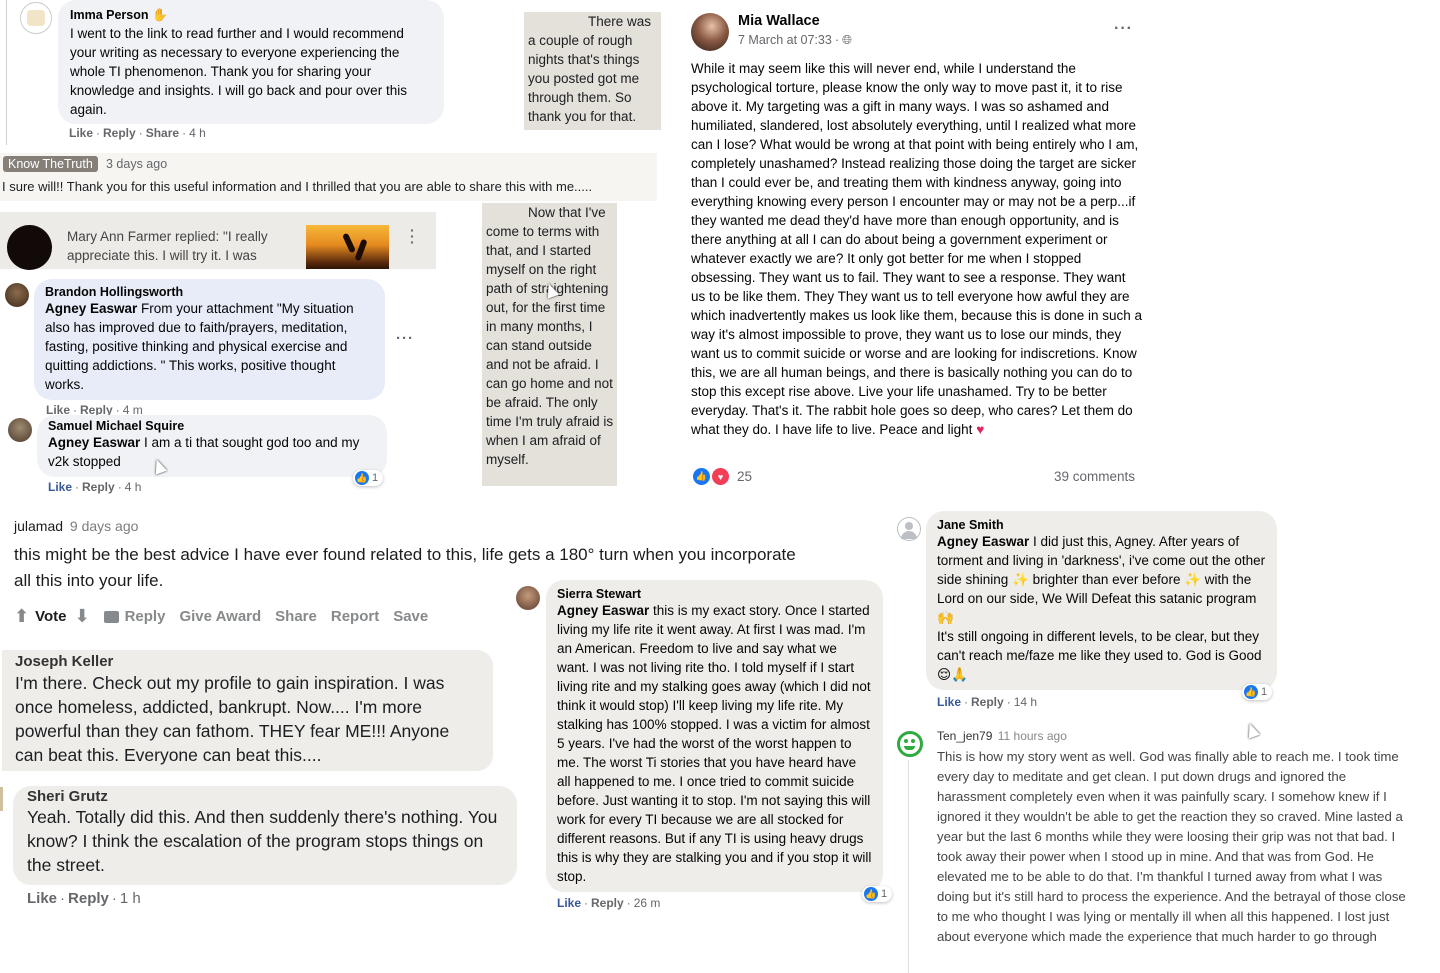 This screenshot has height=973, width=1440. What do you see at coordinates (347, 247) in the screenshot?
I see `notification-thumbnail` at bounding box center [347, 247].